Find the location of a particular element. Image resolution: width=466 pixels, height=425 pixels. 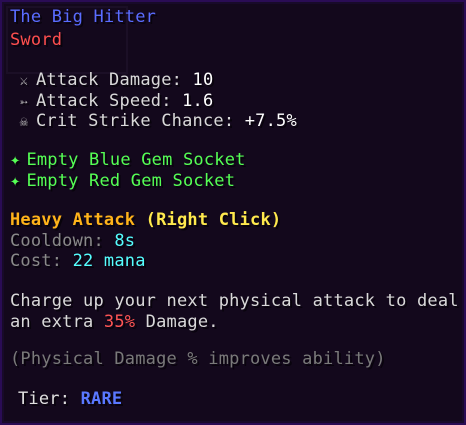

socket-label: Empty Red Gem Socket is located at coordinates (131, 181).